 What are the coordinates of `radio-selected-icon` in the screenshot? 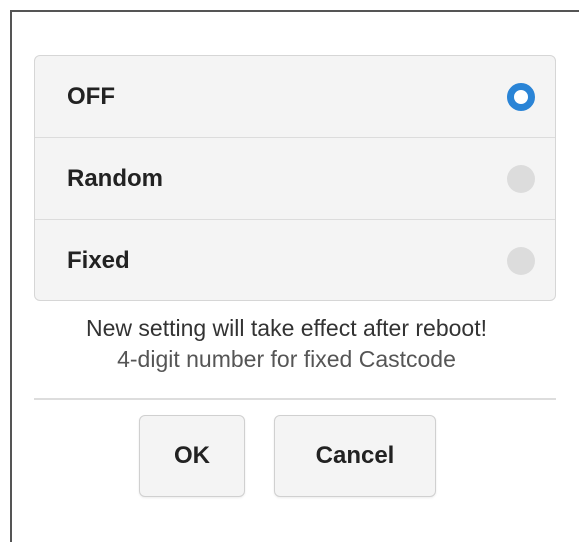 It's located at (521, 96).